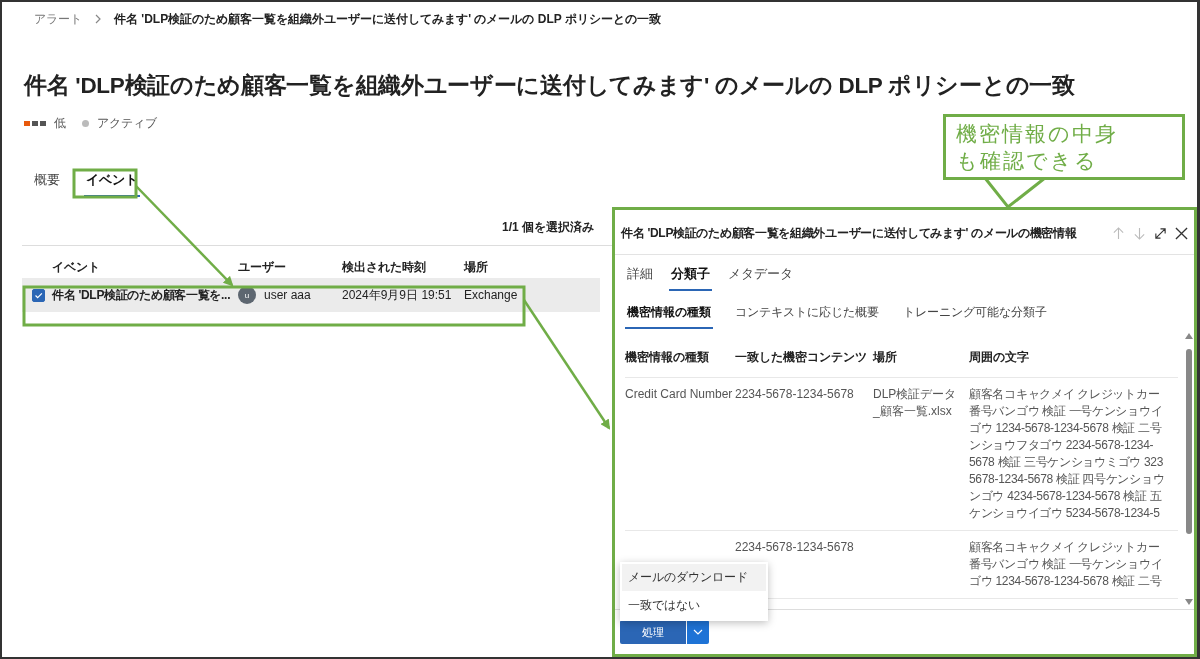  What do you see at coordinates (640, 277) in the screenshot?
I see `tab: 詳細` at bounding box center [640, 277].